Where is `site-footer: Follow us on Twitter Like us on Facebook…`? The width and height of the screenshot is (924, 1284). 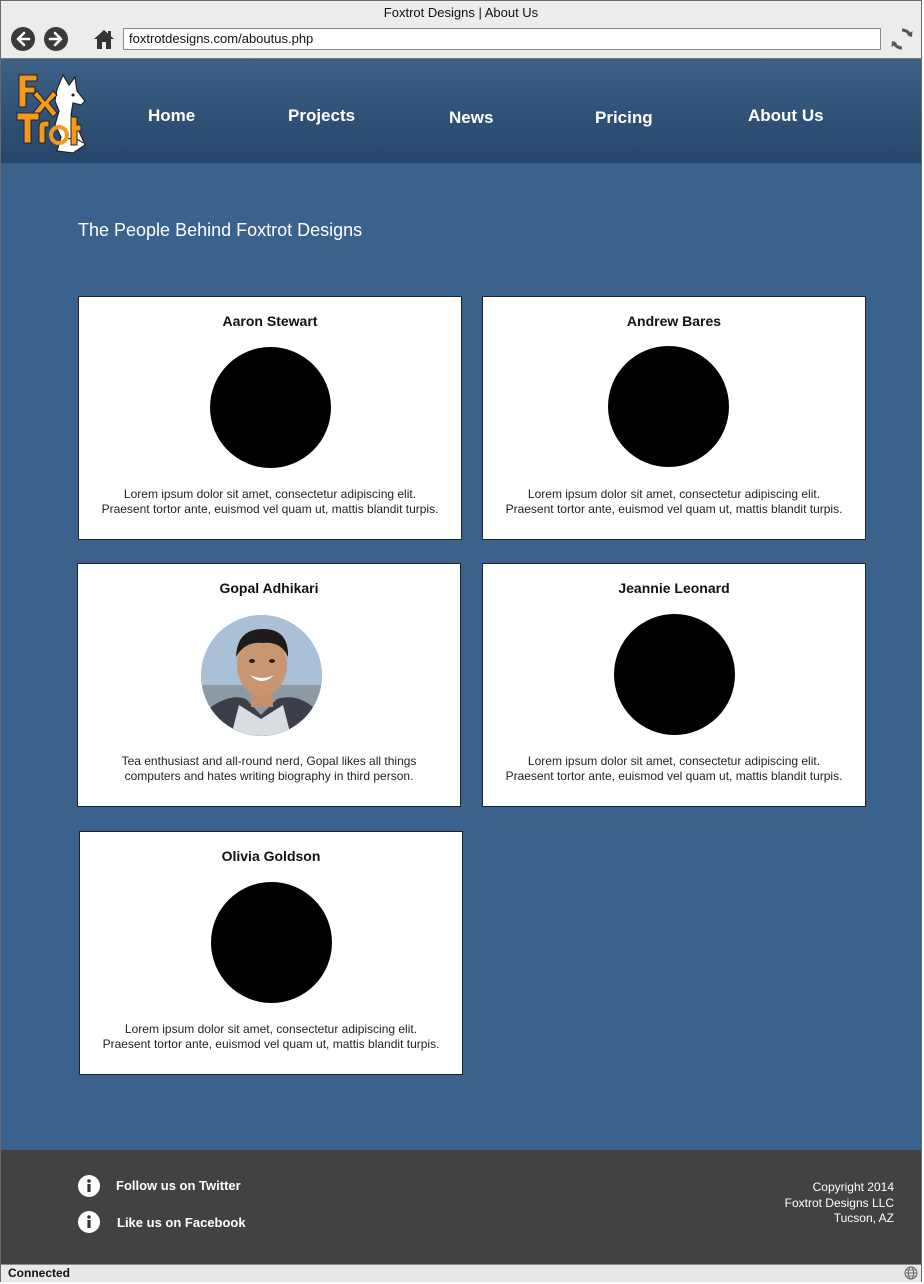
site-footer: Follow us on Twitter Like us on Facebook… is located at coordinates (461, 1207).